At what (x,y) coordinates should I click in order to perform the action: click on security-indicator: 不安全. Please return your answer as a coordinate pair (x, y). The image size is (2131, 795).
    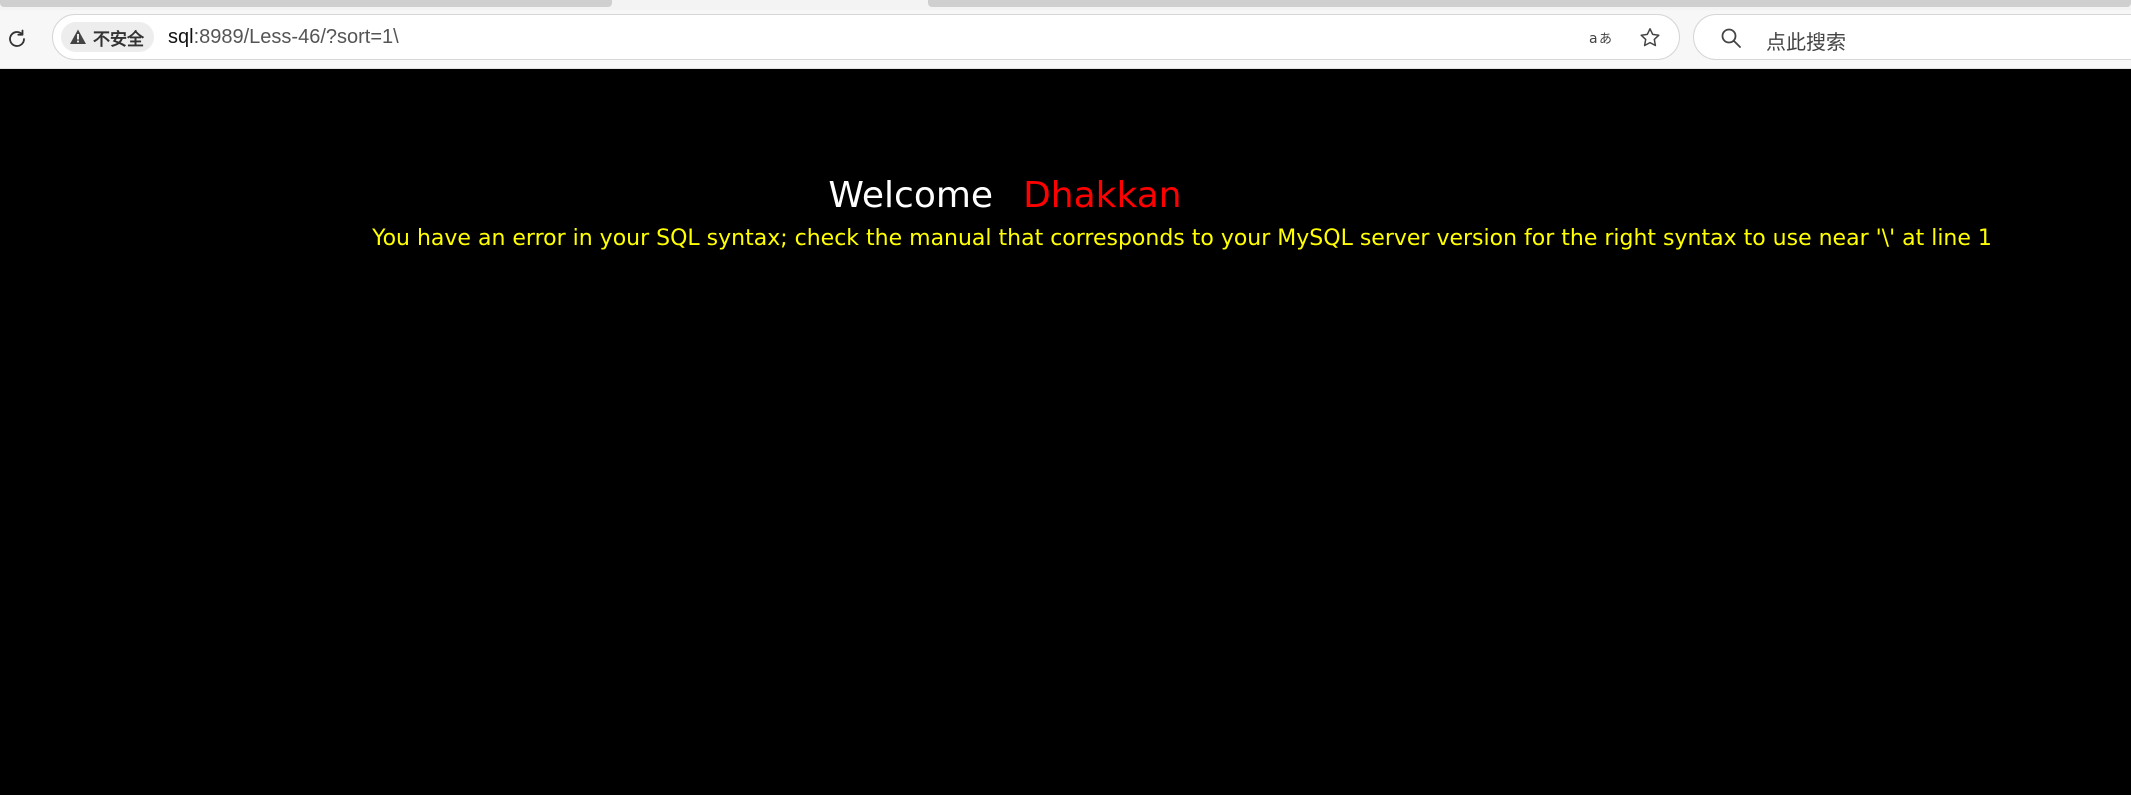
    Looking at the image, I should click on (107, 37).